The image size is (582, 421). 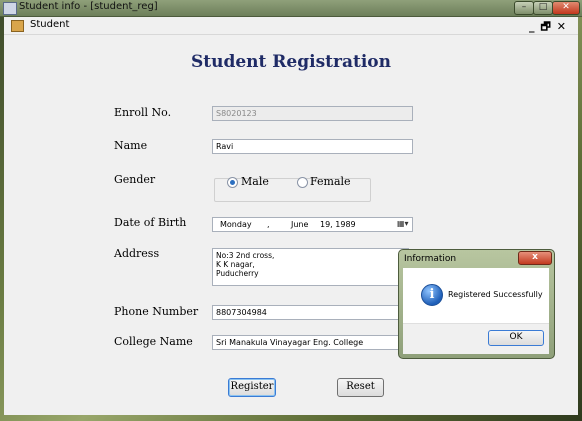 What do you see at coordinates (131, 145) in the screenshot?
I see `name-label: Name` at bounding box center [131, 145].